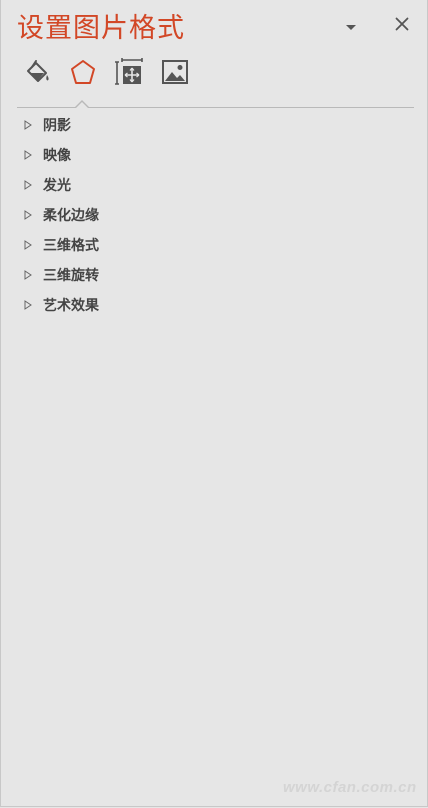 This screenshot has width=428, height=808. Describe the element at coordinates (71, 306) in the screenshot. I see `section-label: 艺术效果` at that location.